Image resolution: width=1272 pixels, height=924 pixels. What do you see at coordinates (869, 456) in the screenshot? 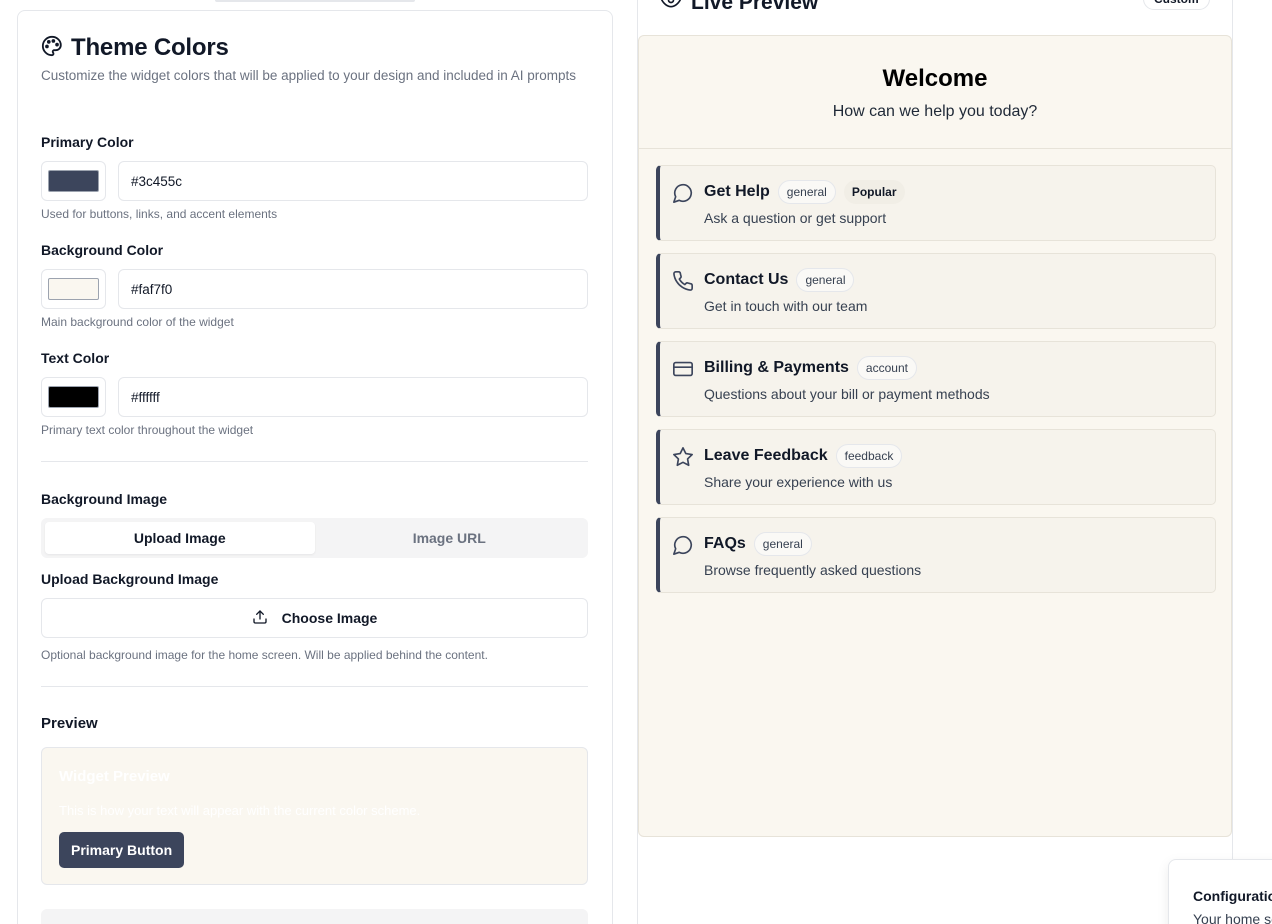
I see `category-tag: feedback` at bounding box center [869, 456].